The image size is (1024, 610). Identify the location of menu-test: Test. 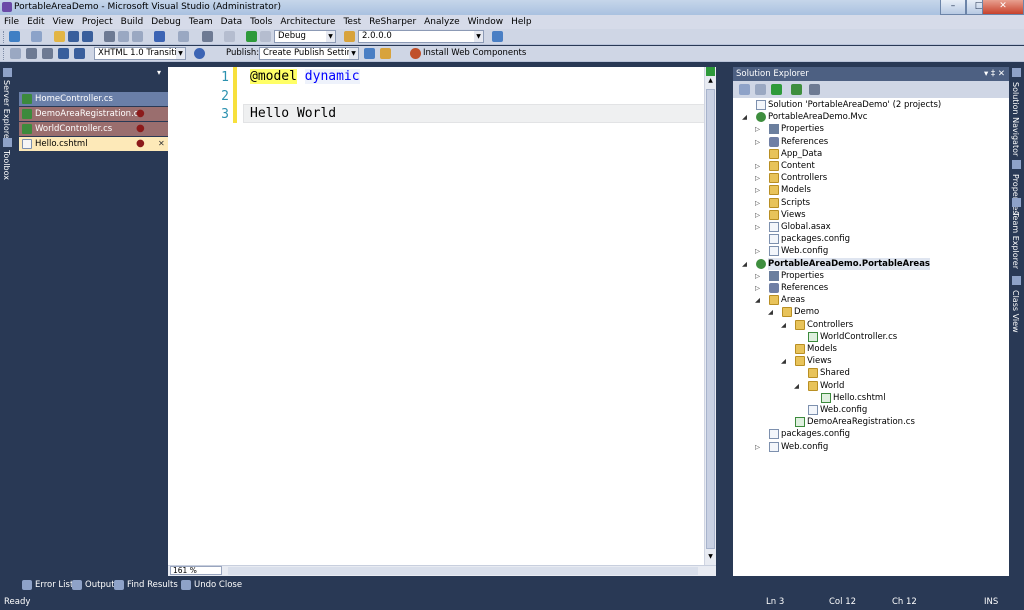
(352, 22).